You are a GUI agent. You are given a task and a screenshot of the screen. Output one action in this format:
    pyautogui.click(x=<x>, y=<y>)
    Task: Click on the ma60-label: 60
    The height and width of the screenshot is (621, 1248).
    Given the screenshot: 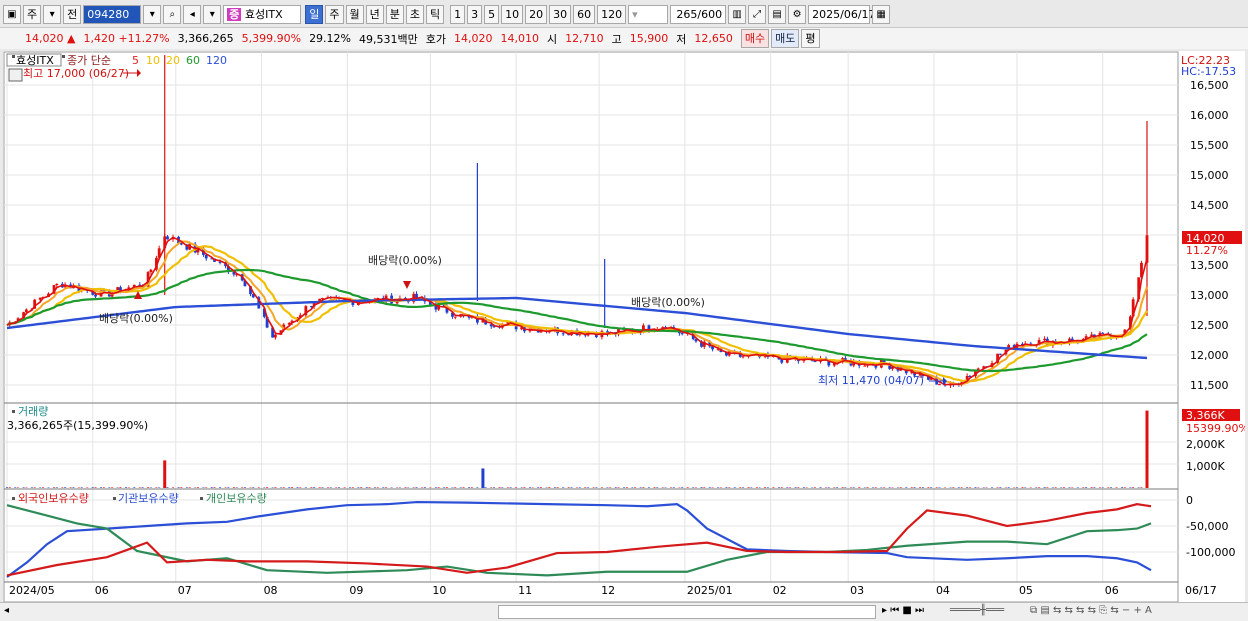 What is the action you would take?
    pyautogui.click(x=193, y=60)
    